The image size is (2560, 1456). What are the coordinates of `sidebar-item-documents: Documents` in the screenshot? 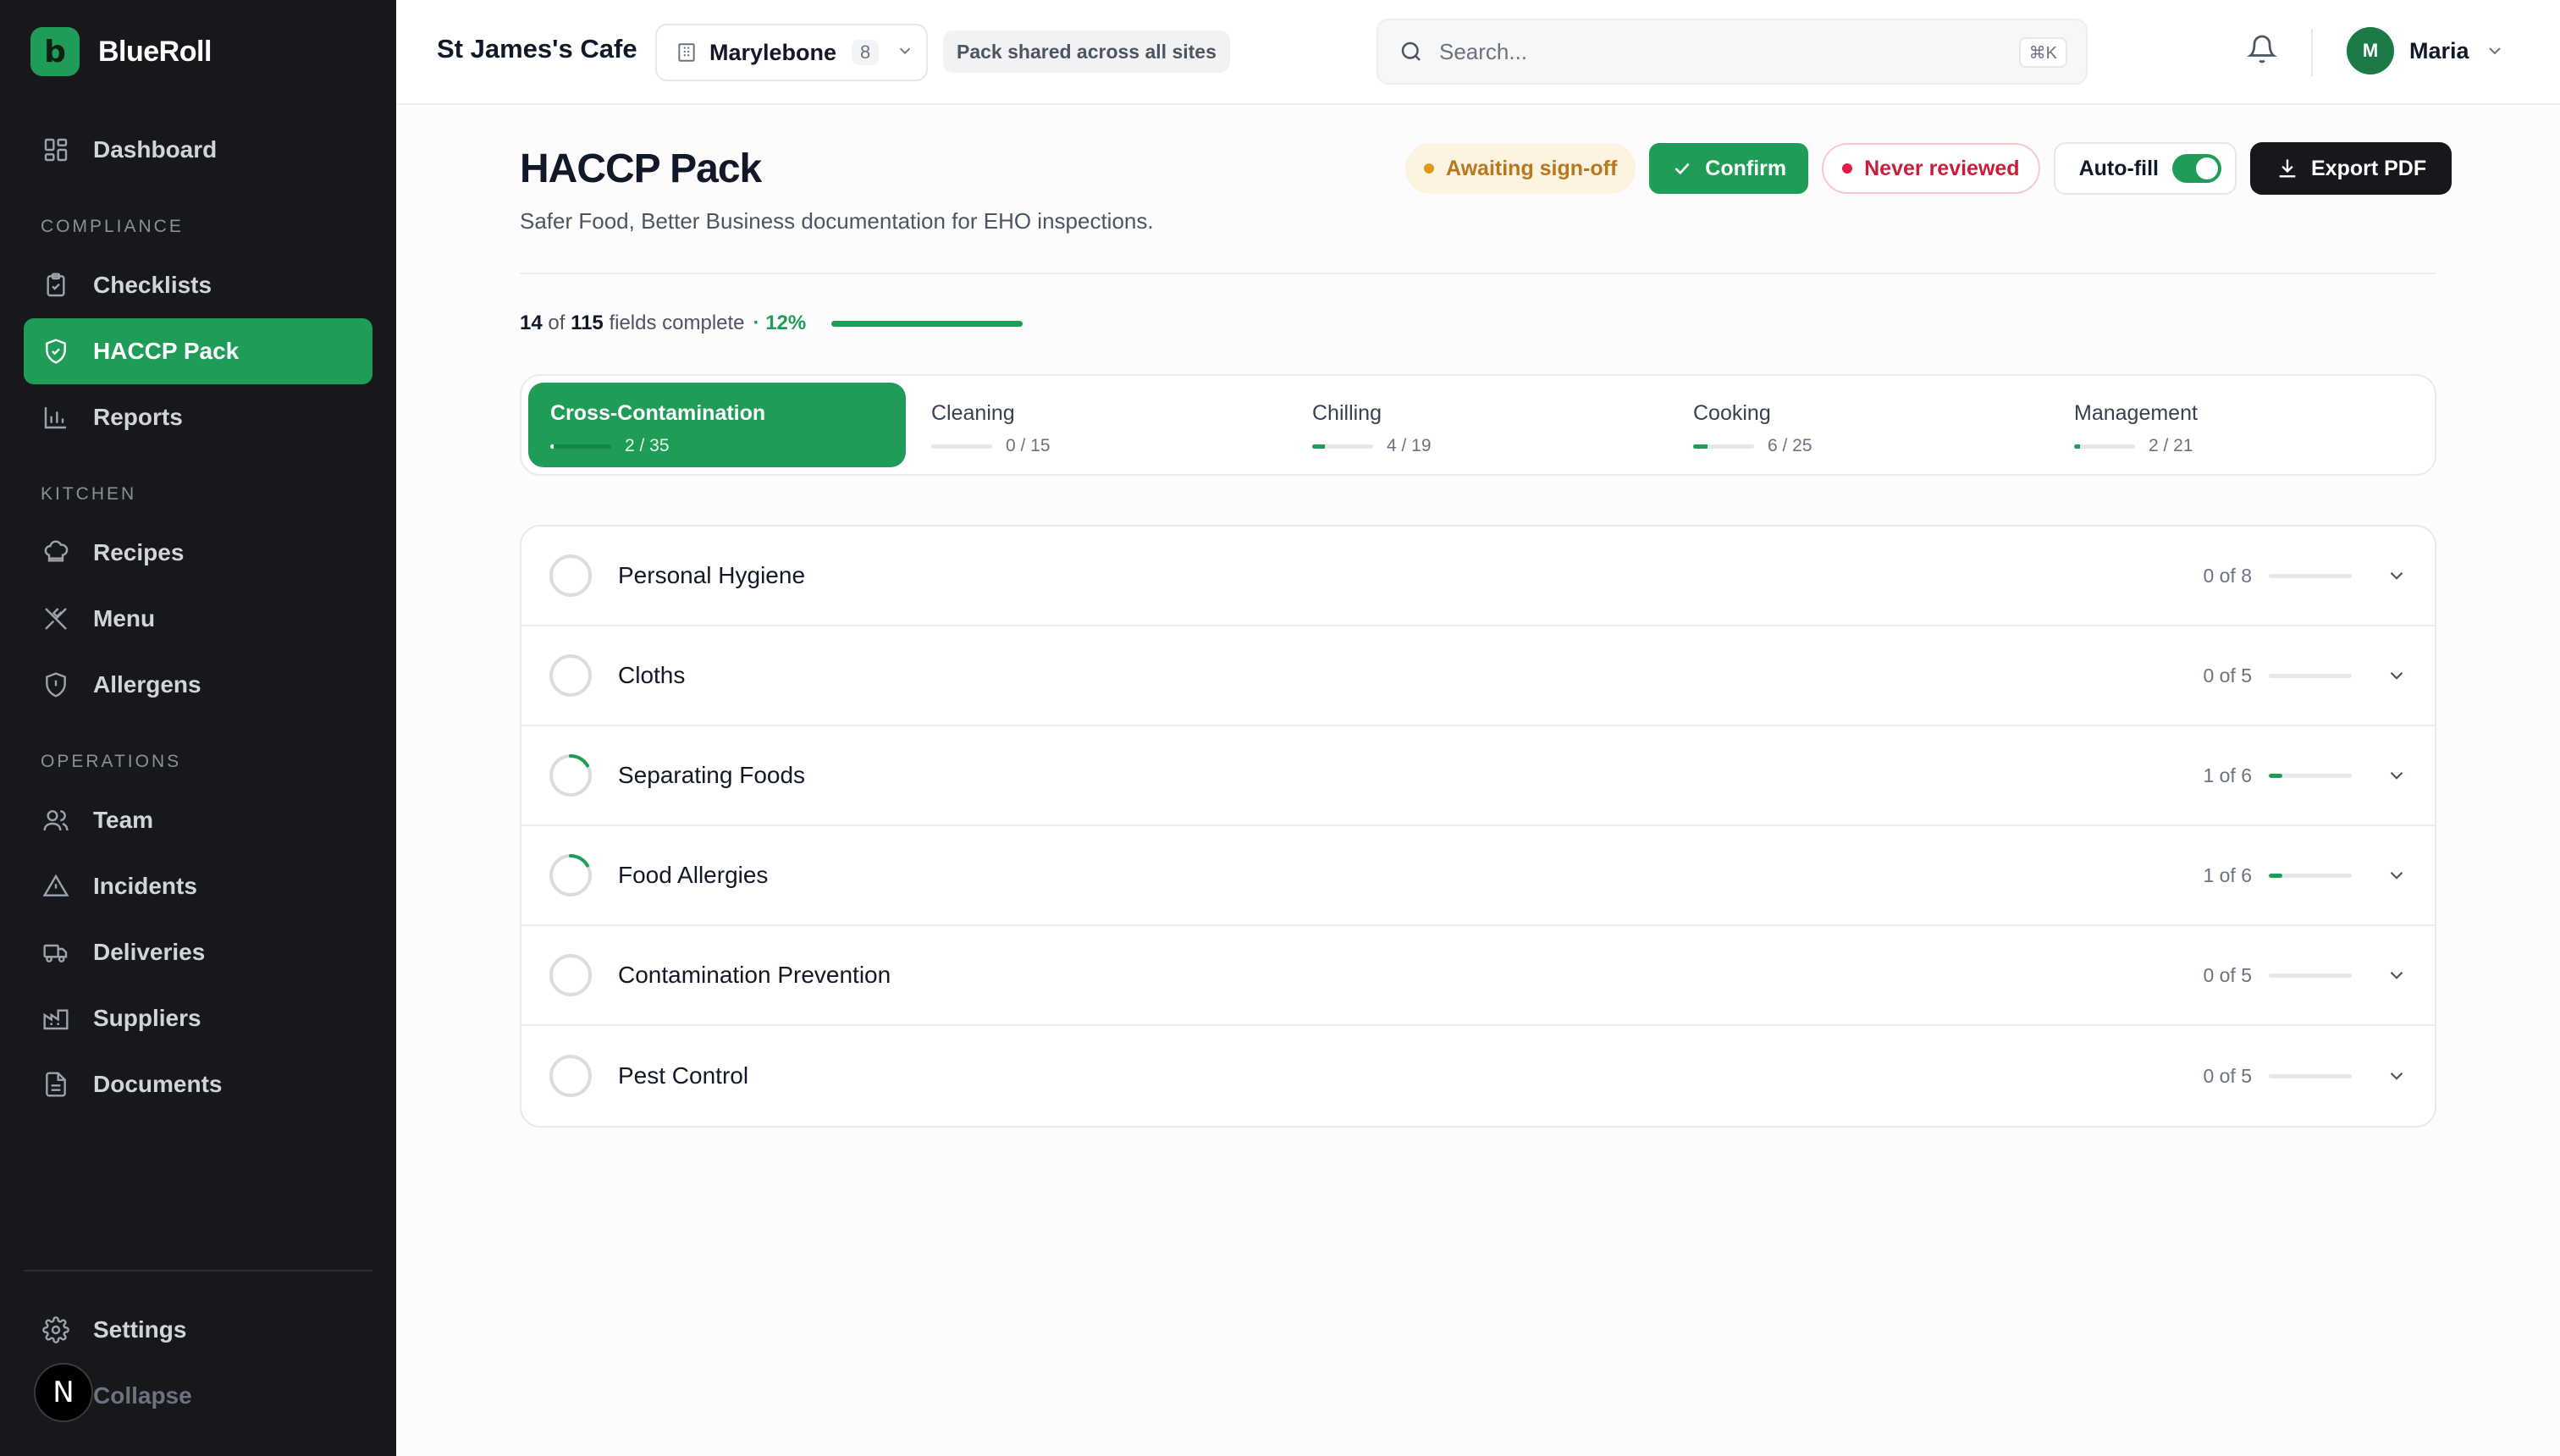 It's located at (198, 1084).